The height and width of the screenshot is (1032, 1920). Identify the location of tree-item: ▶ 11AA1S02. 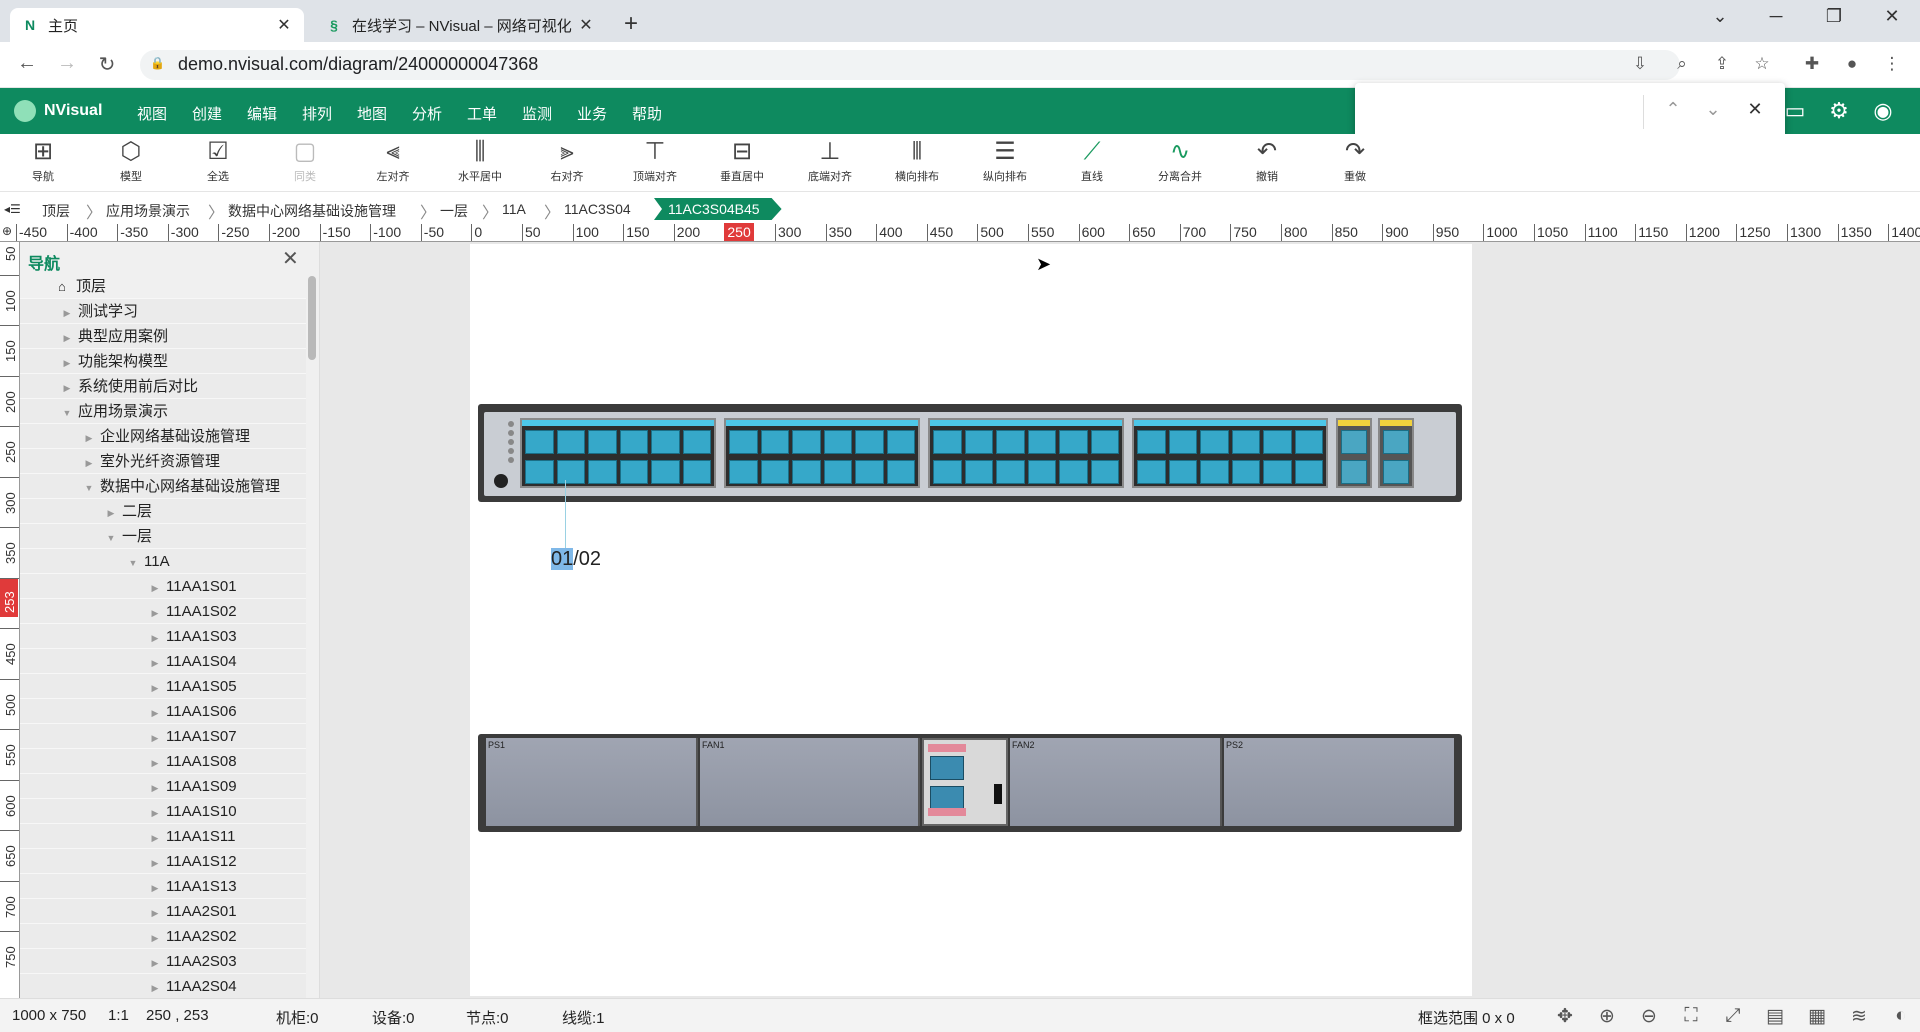
(163, 611).